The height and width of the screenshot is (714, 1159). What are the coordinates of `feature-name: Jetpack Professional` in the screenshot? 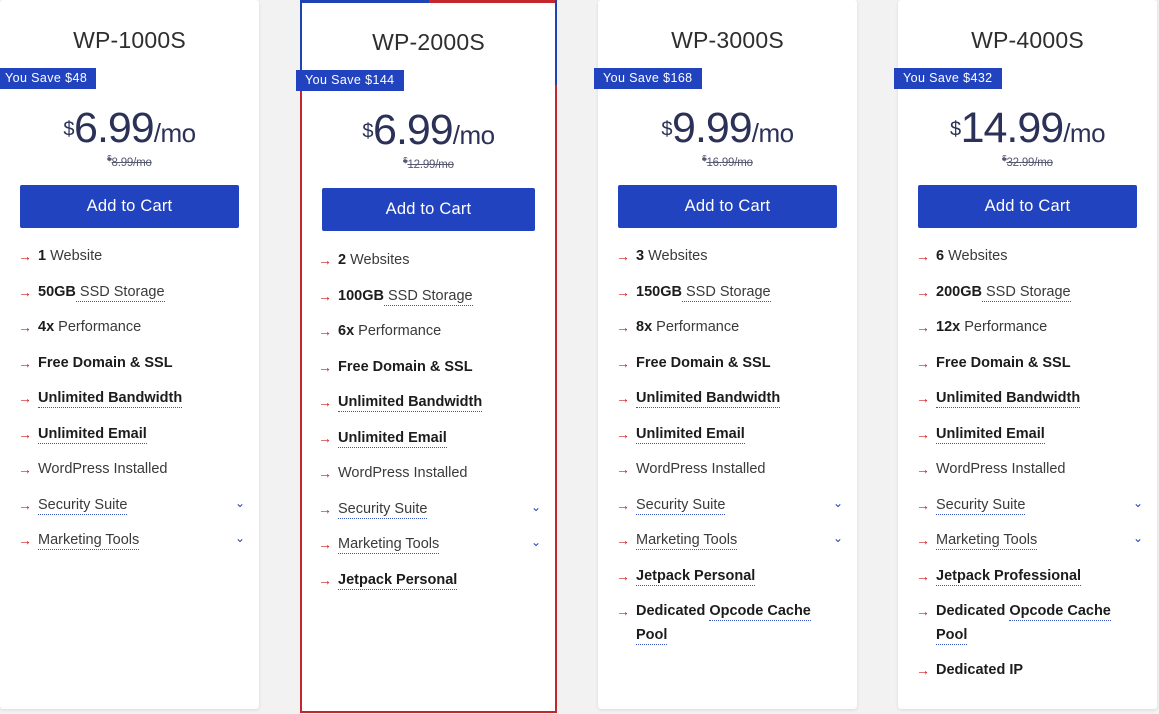 It's located at (1009, 576).